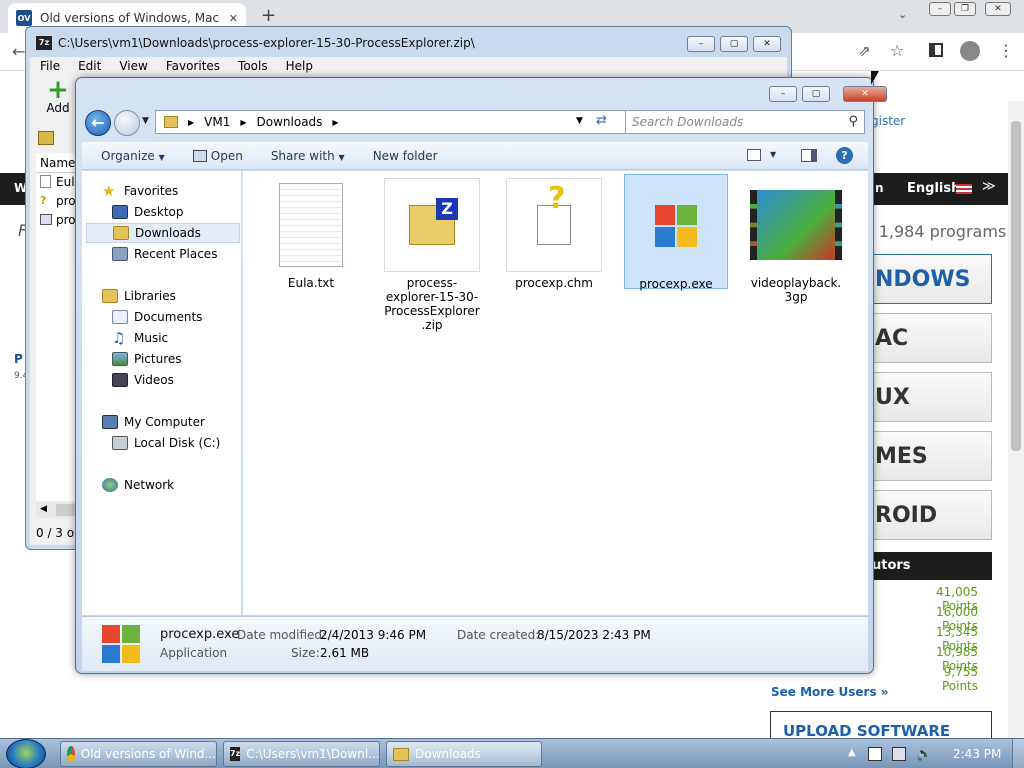 Image resolution: width=1024 pixels, height=768 pixels. I want to click on nav-label: Recent Places, so click(176, 254).